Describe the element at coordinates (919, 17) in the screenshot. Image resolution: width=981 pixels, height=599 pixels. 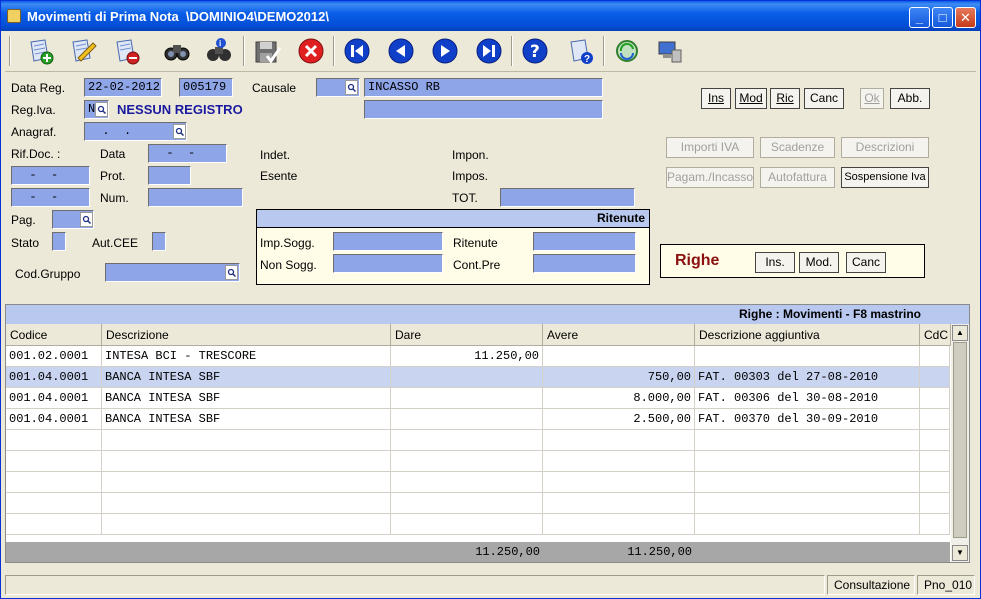
I see `minimize-button: _` at that location.